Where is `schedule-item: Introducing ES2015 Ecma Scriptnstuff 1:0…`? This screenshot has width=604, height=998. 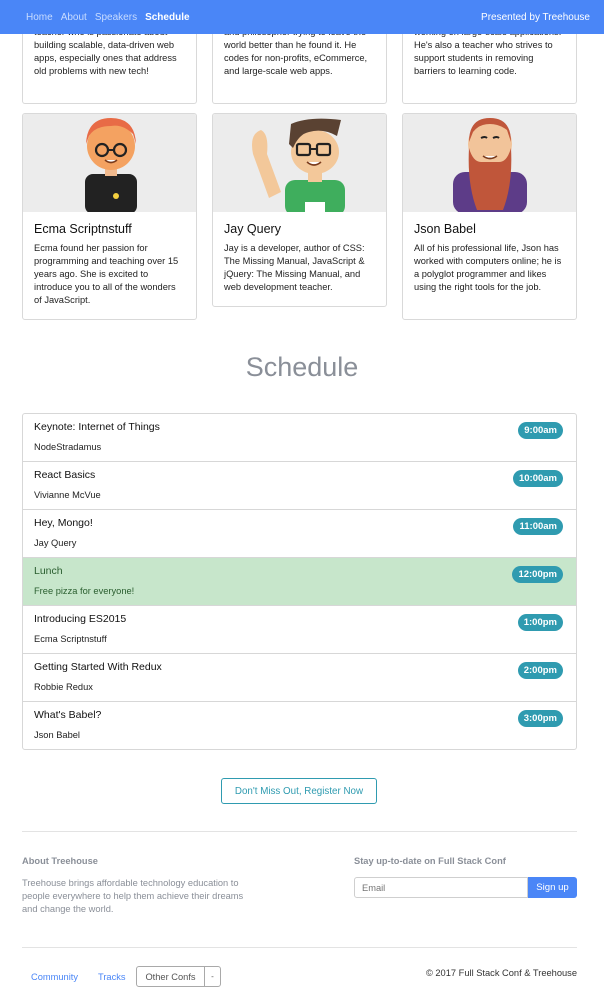 schedule-item: Introducing ES2015 Ecma Scriptnstuff 1:0… is located at coordinates (299, 630).